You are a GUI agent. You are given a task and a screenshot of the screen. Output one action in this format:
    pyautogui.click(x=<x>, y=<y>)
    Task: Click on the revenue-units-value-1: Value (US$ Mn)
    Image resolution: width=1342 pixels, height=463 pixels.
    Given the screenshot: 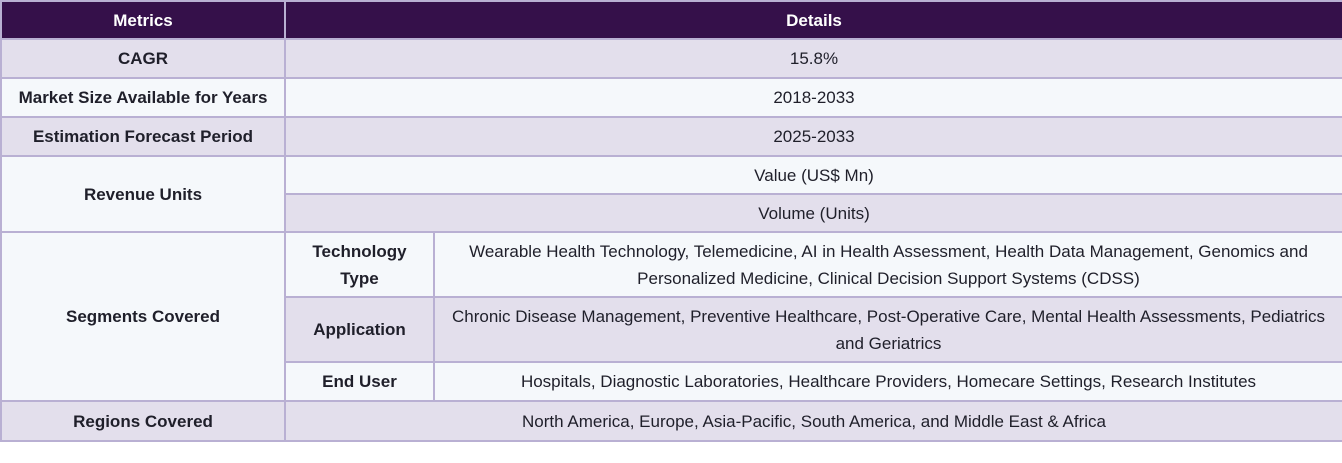 What is the action you would take?
    pyautogui.click(x=813, y=175)
    